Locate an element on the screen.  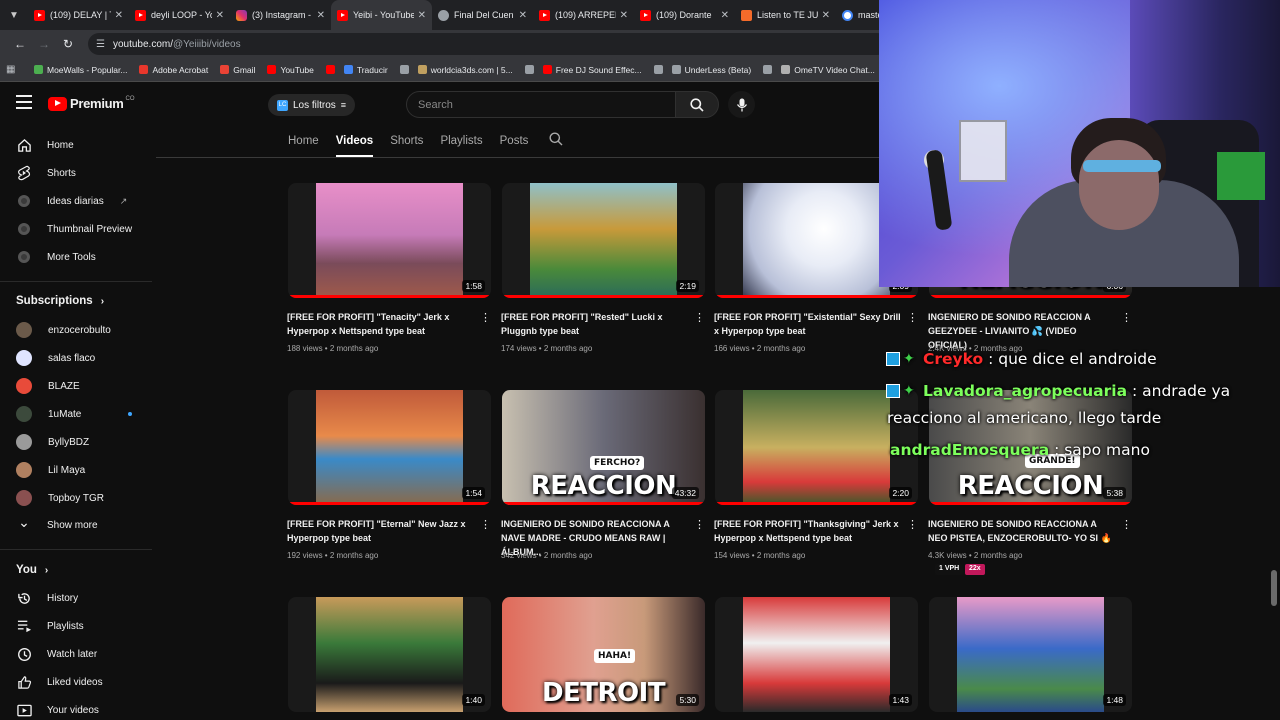
voice-search-button is located at coordinates (741, 104).